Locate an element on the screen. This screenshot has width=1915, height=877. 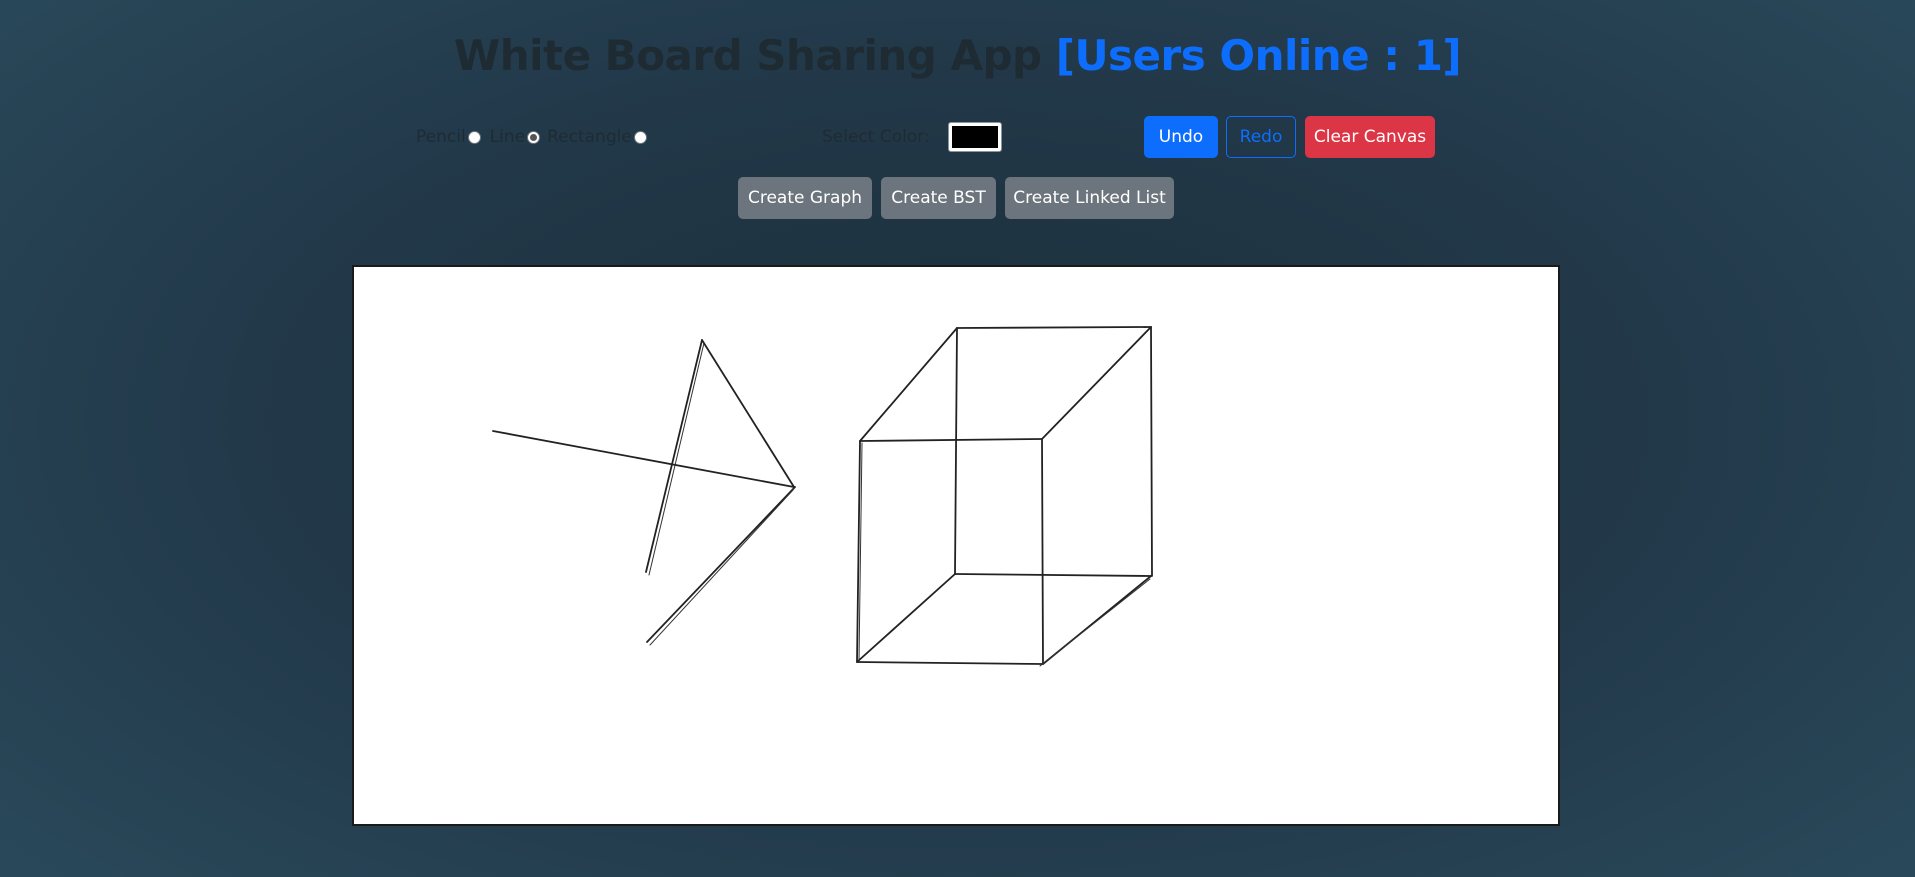
color-picker-group: Select Color: is located at coordinates (912, 137).